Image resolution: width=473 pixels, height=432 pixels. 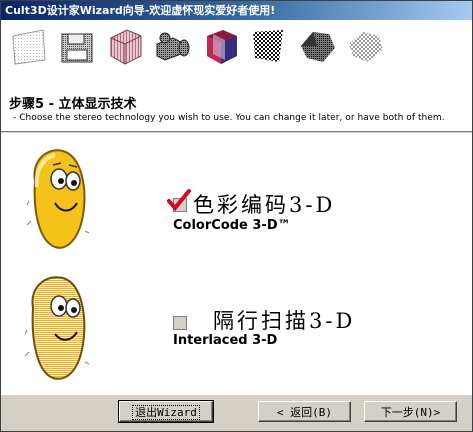 What do you see at coordinates (264, 205) in the screenshot?
I see `colorcode-title-zh: 色彩编码3-D` at bounding box center [264, 205].